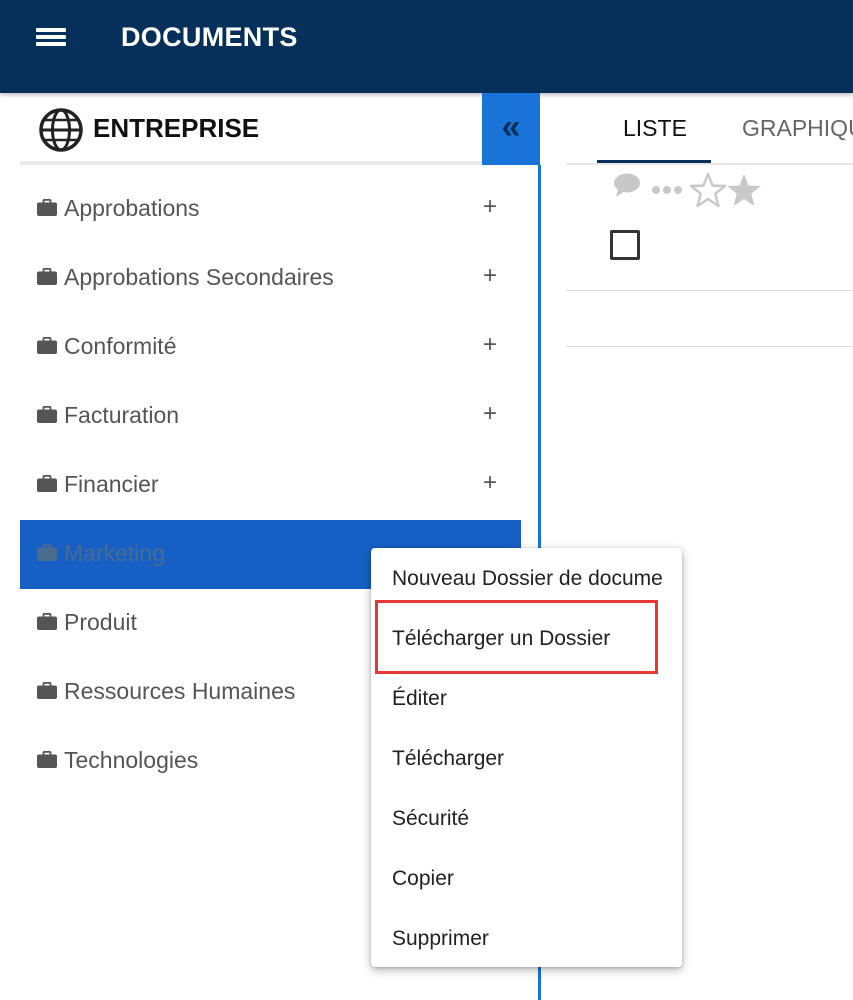 The height and width of the screenshot is (1000, 853). I want to click on tab-graphique: GRAPHIQU, so click(797, 128).